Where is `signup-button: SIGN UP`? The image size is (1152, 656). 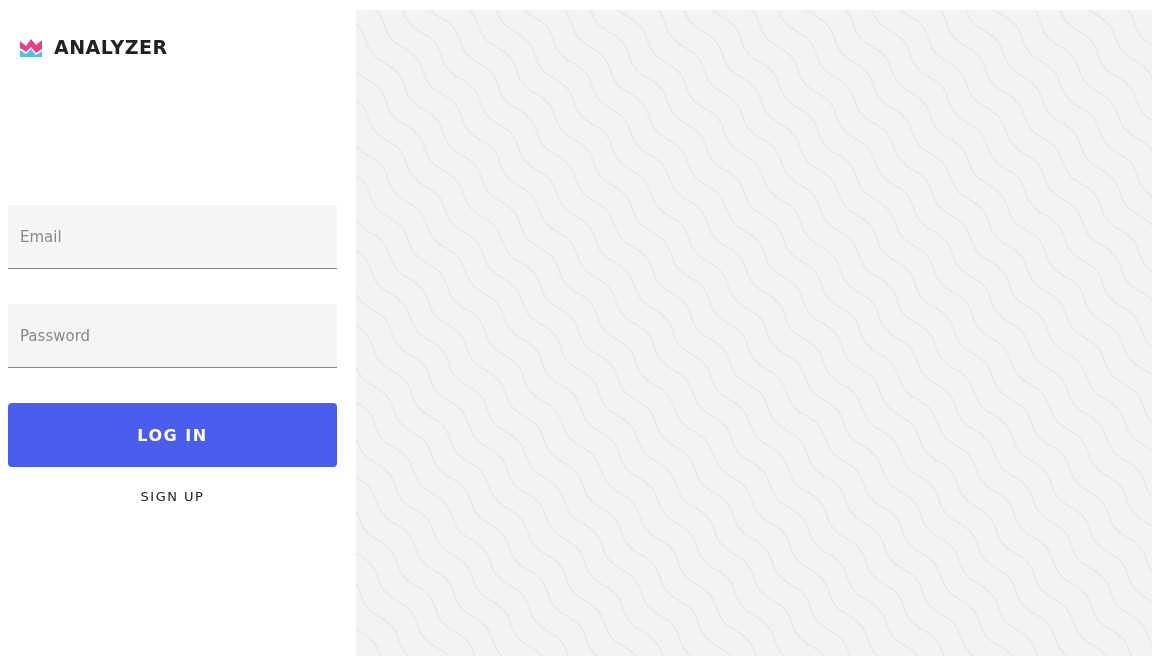 signup-button: SIGN UP is located at coordinates (172, 496).